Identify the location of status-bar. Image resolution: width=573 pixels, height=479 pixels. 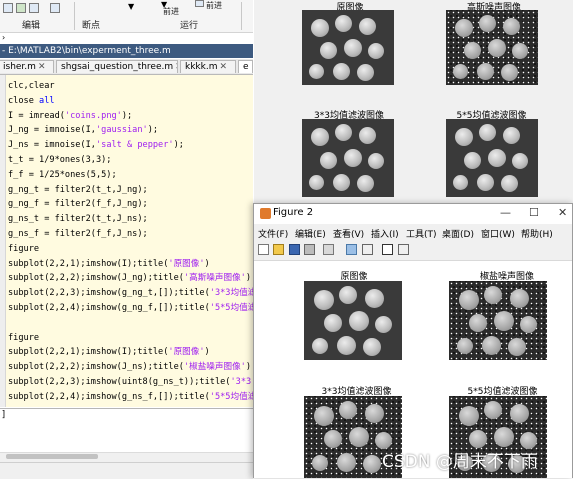
(126, 470).